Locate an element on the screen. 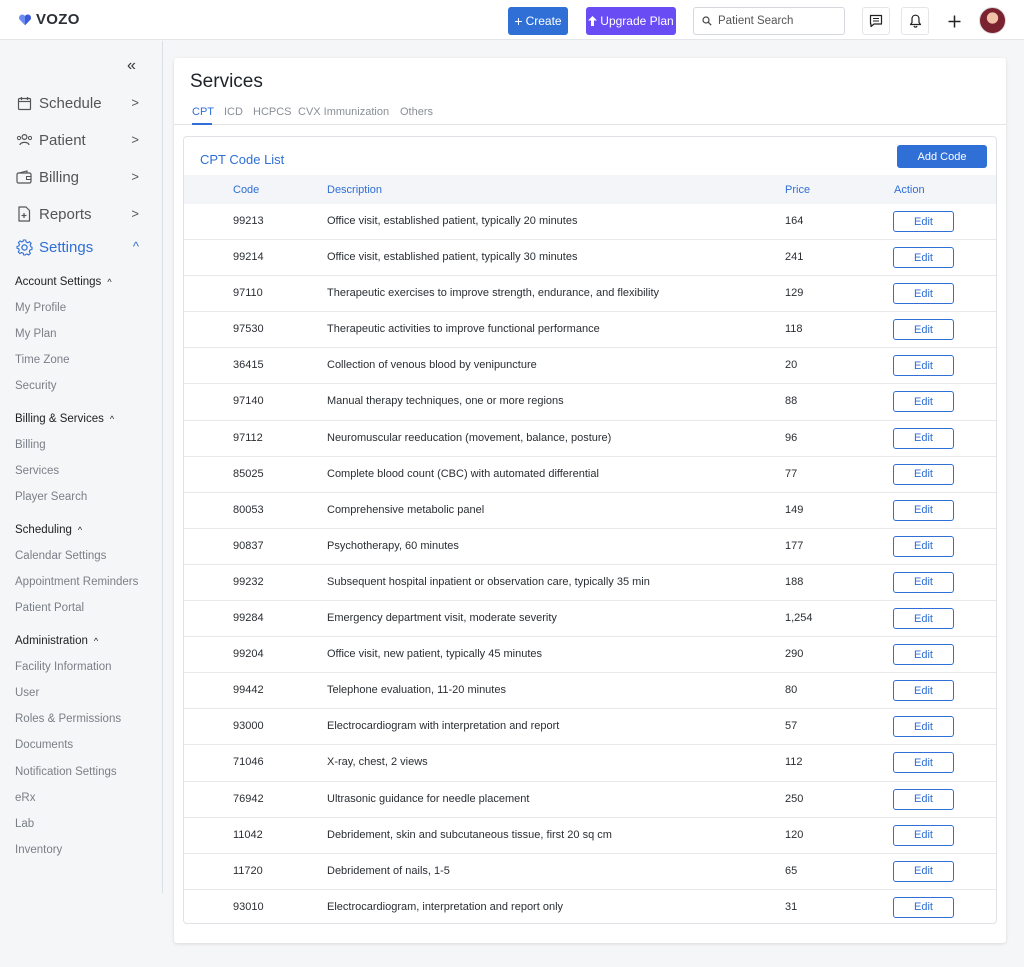 The height and width of the screenshot is (967, 1024). section-scheduling: Scheduling ^ is located at coordinates (48, 530).